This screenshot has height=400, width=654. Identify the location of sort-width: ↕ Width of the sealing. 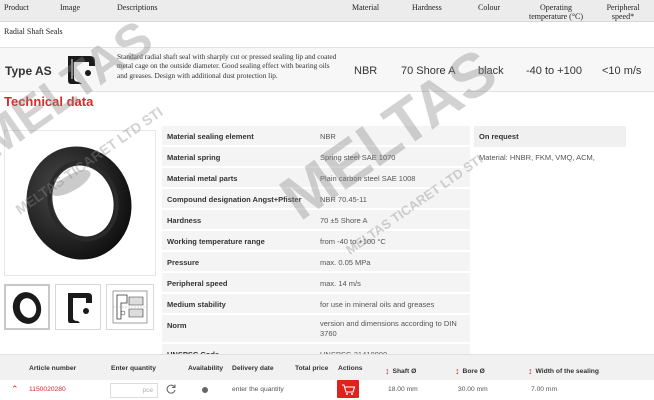
(563, 370).